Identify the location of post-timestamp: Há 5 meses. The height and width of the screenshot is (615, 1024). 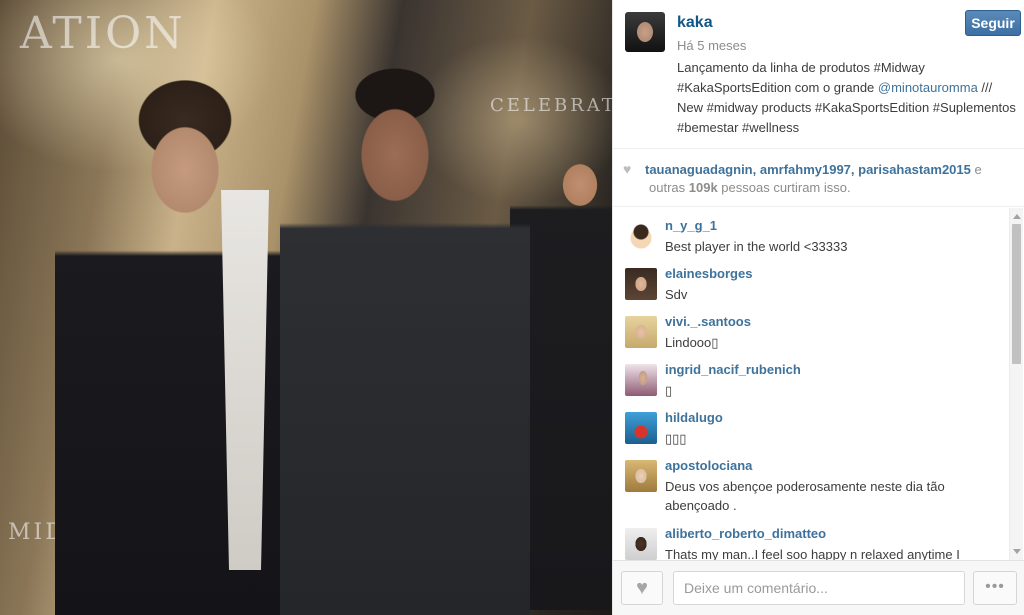
(711, 45).